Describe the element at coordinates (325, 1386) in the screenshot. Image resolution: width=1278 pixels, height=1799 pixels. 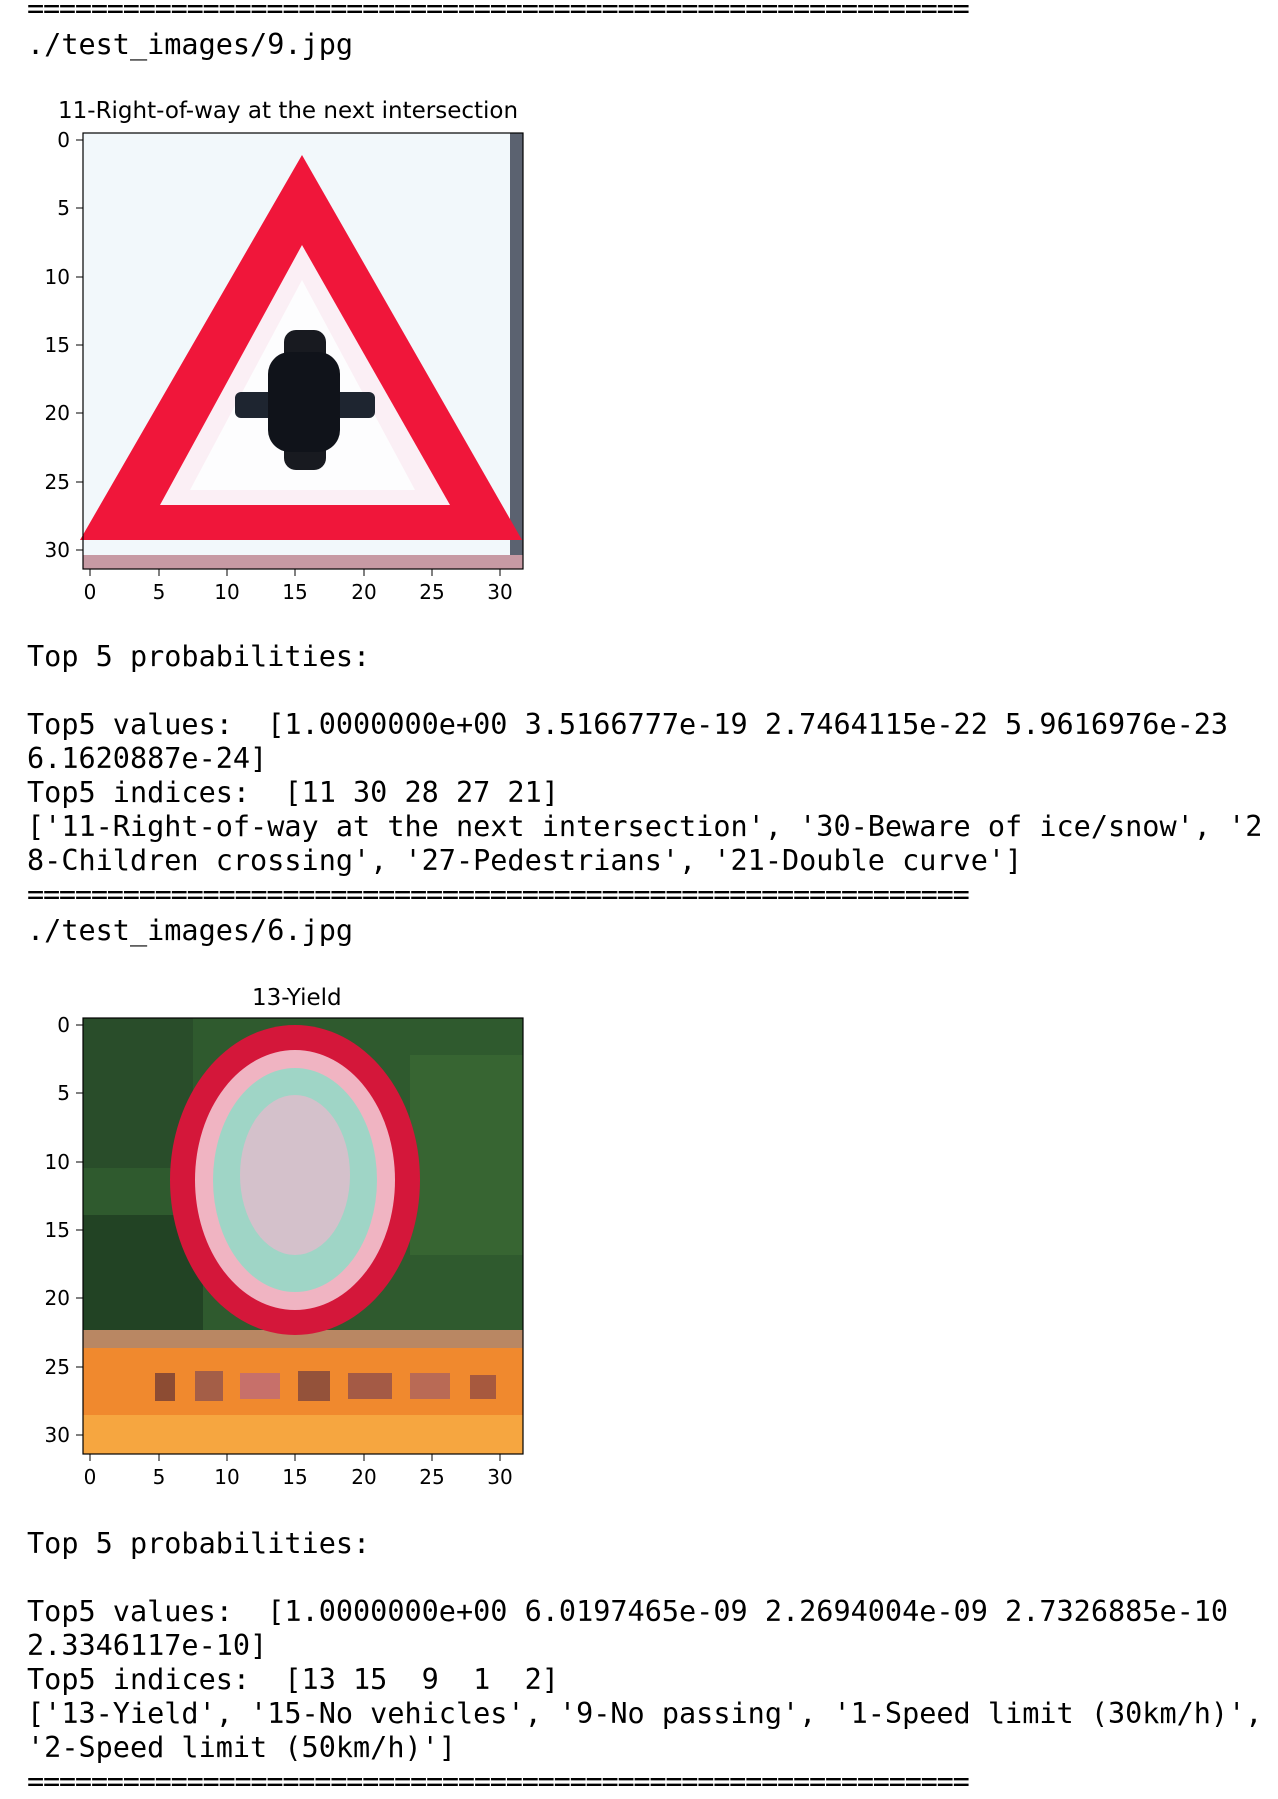
I see `lettering-strip` at that location.